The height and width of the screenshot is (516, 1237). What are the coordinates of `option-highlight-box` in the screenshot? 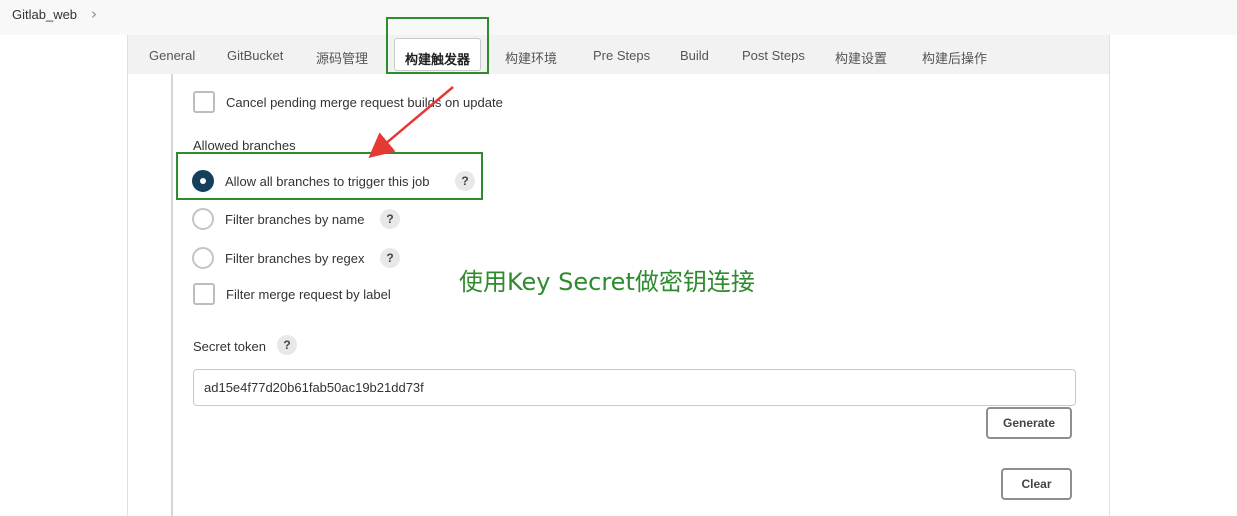 It's located at (329, 176).